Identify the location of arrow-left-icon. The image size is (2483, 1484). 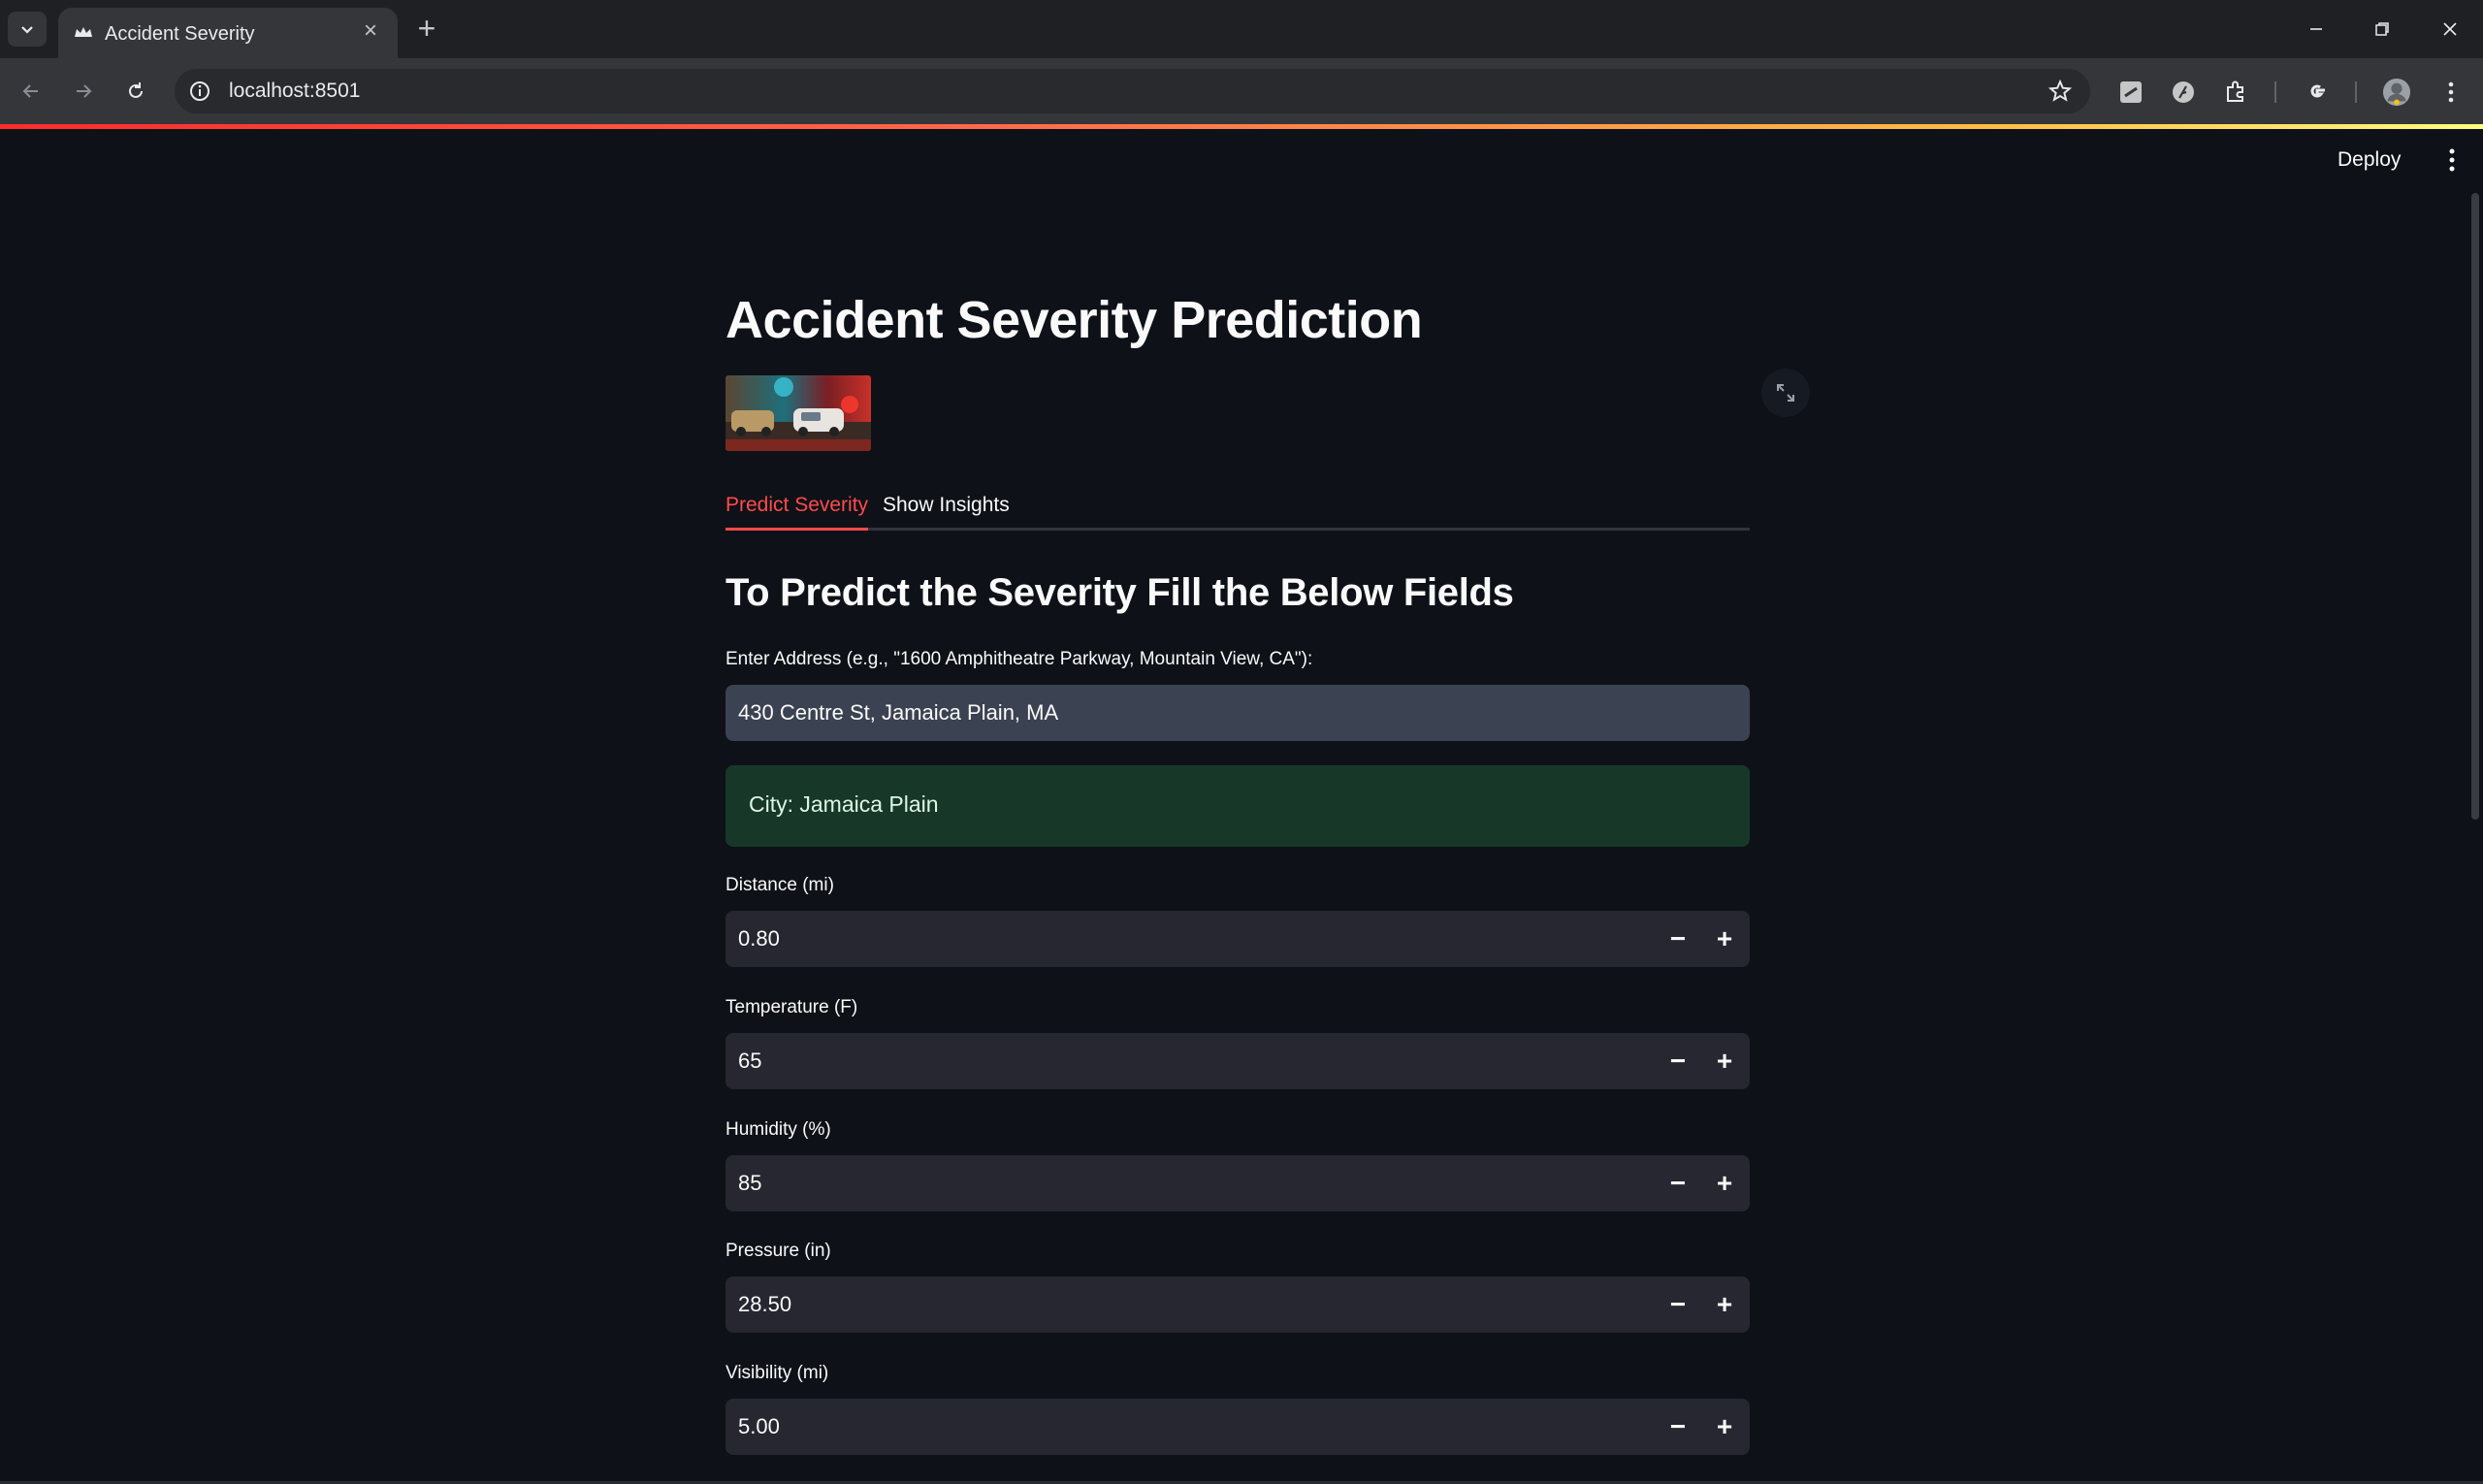
(30, 91).